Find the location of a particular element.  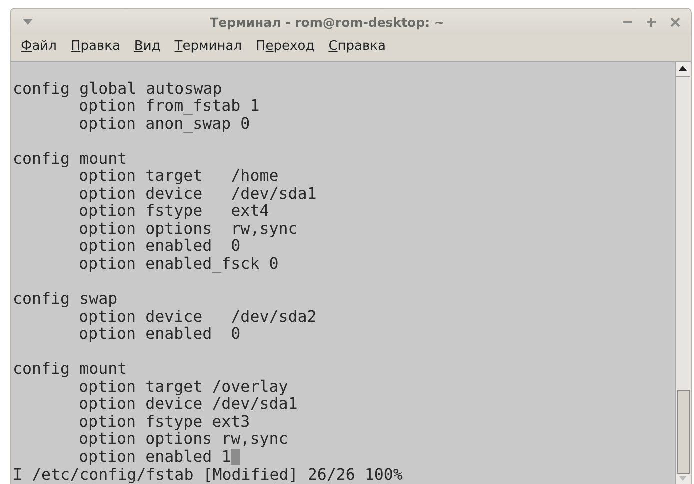

terminal-line: config swap is located at coordinates (66, 299).